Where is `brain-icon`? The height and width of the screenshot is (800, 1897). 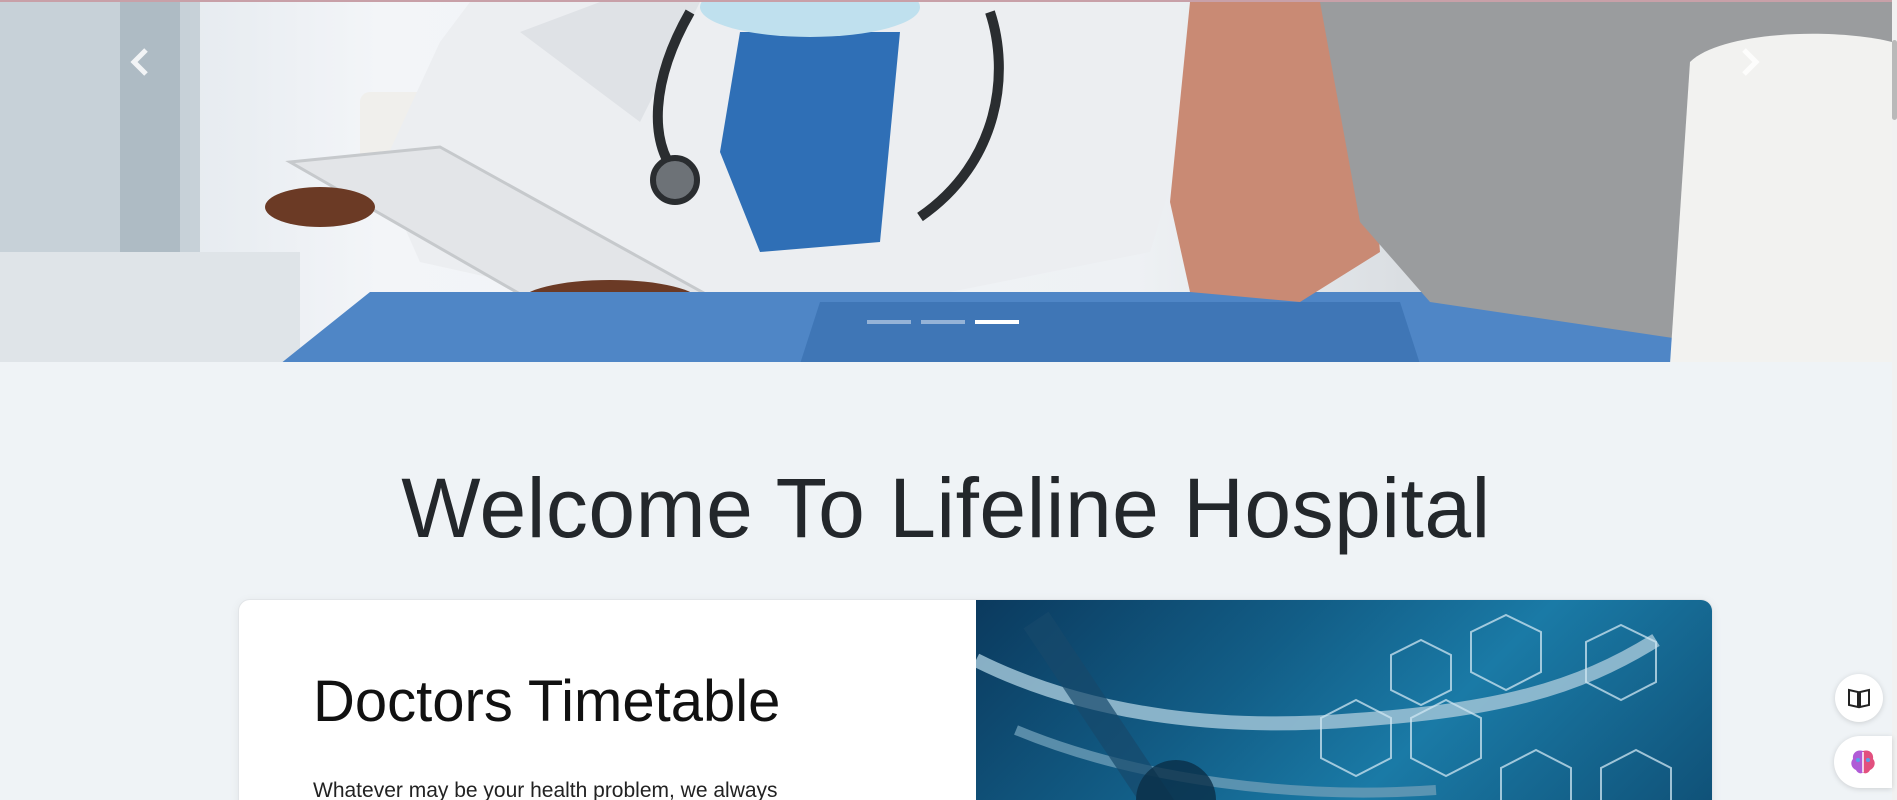 brain-icon is located at coordinates (1863, 762).